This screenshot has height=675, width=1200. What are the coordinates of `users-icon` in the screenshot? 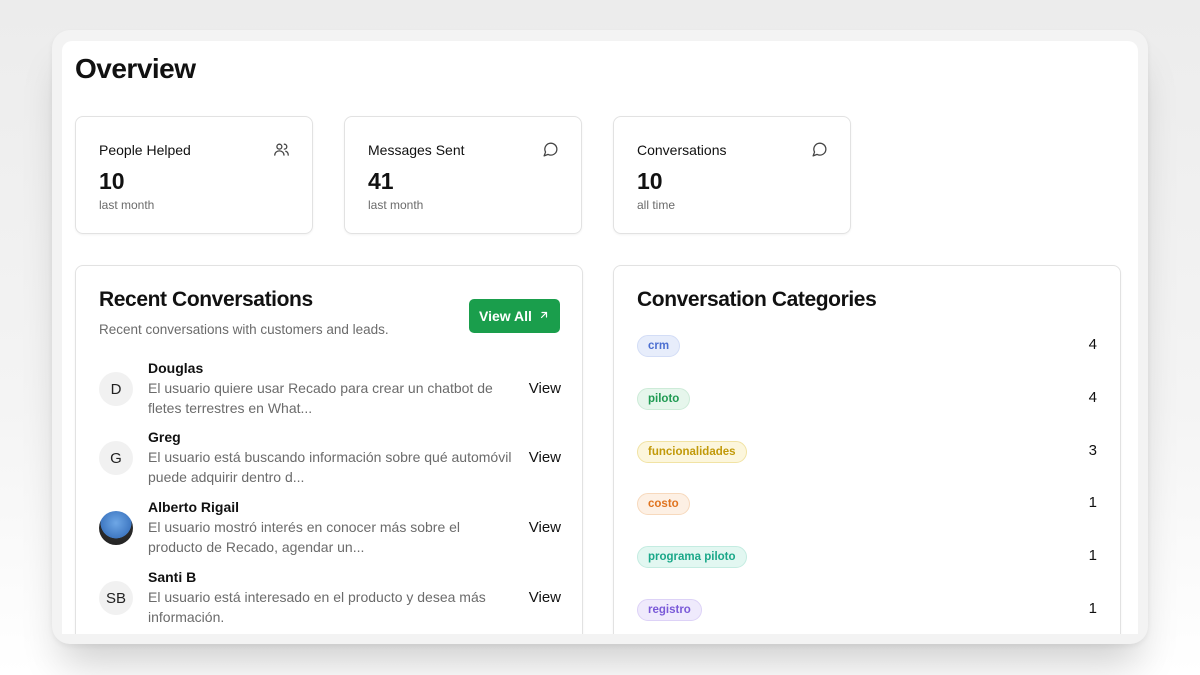 It's located at (281, 149).